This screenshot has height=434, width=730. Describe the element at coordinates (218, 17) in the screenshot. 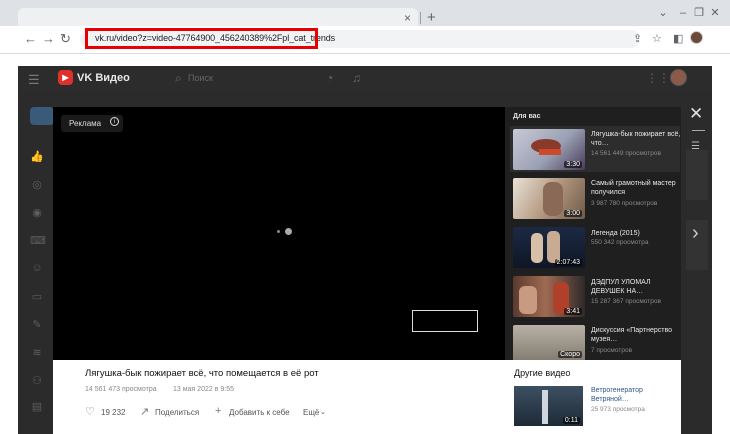

I see `browser-tab` at that location.